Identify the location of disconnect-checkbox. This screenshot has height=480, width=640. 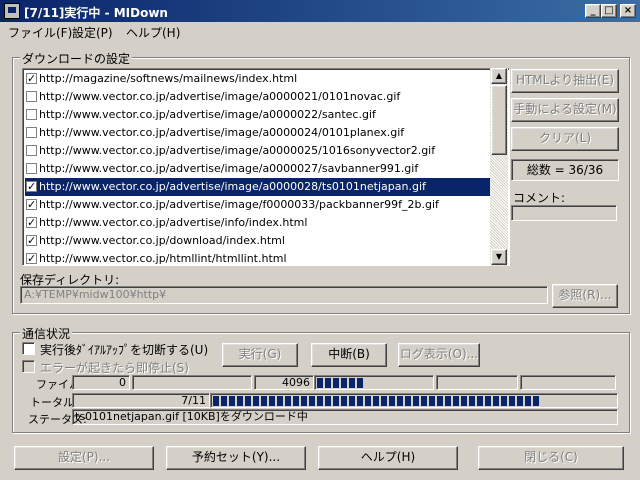
(28, 348).